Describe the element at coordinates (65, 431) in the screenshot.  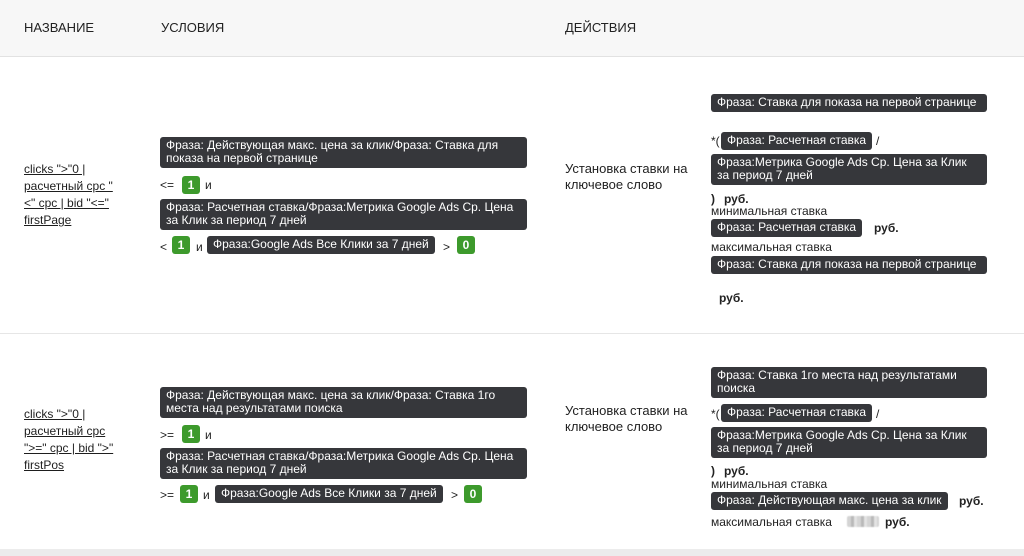
I see `rule-name-line: расчетный cpc` at that location.